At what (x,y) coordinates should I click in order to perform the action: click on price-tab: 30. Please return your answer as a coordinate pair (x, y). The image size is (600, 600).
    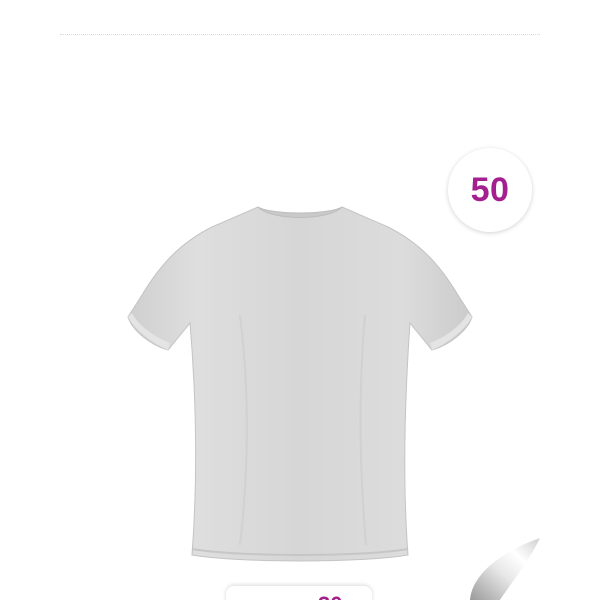
    Looking at the image, I should click on (299, 593).